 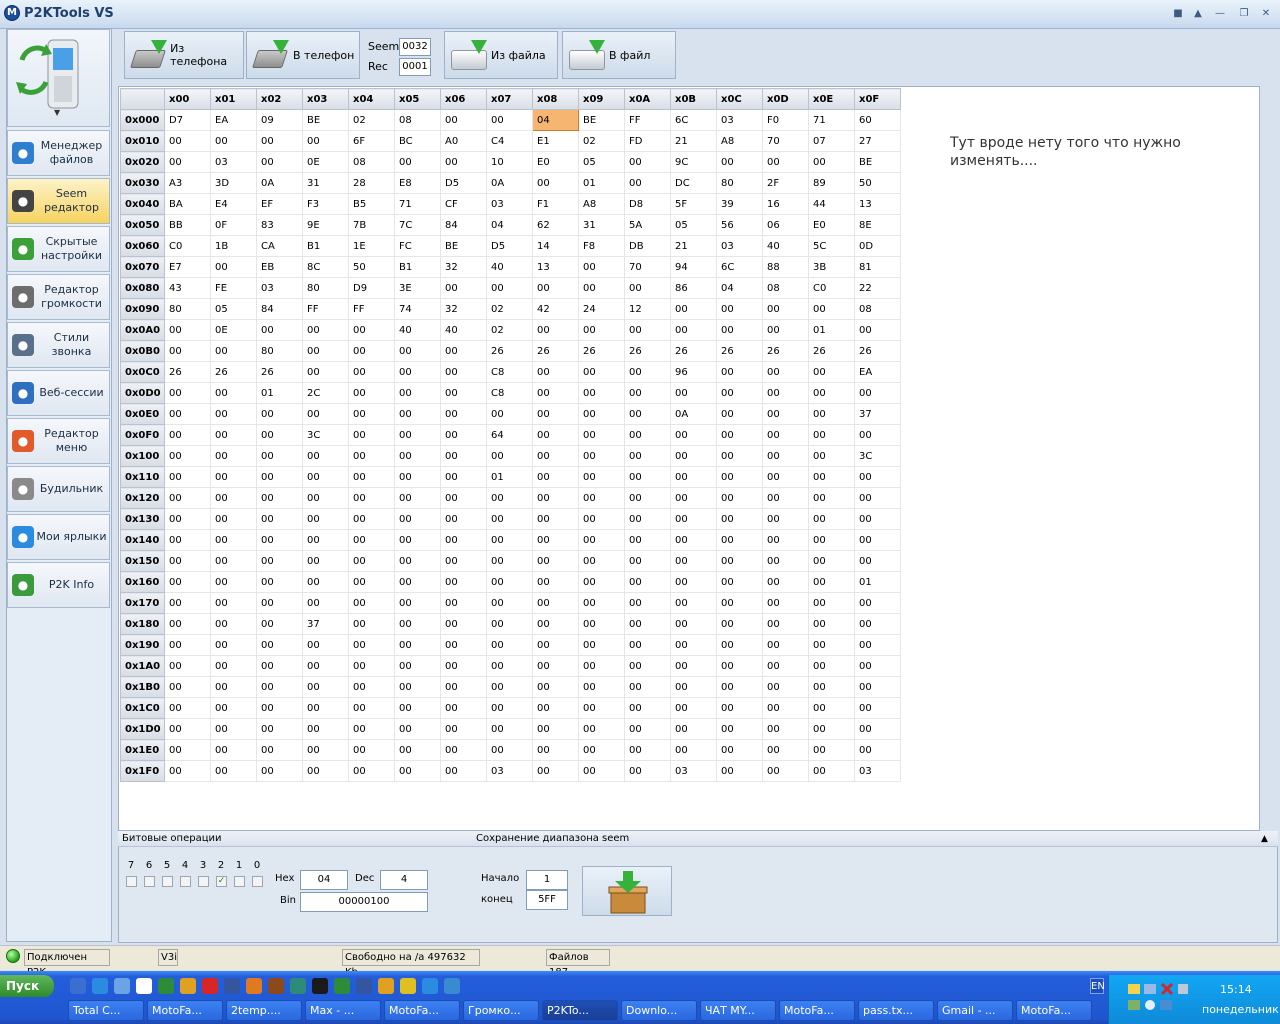 I want to click on hex-cell: 05, so click(x=601, y=162).